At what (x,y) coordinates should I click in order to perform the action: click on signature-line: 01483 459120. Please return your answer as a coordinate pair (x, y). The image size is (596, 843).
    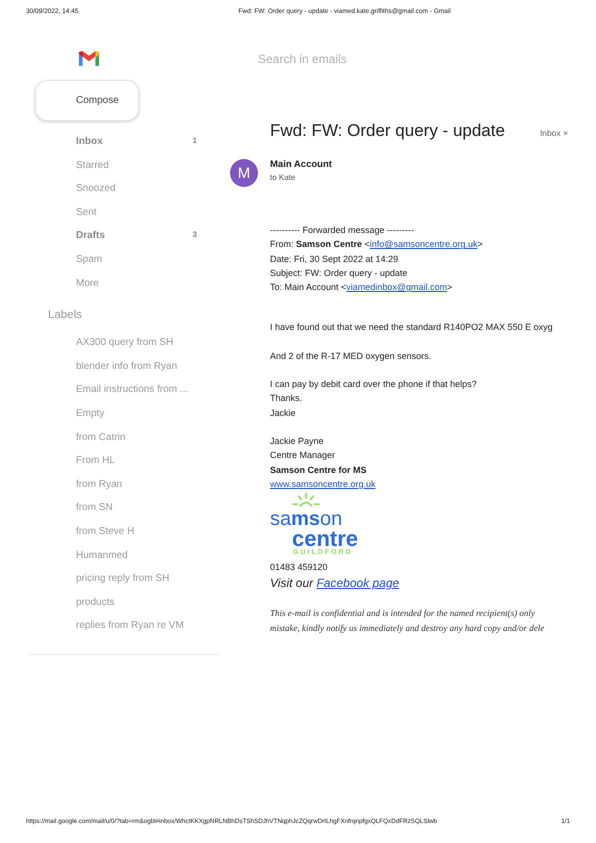
    Looking at the image, I should click on (299, 567).